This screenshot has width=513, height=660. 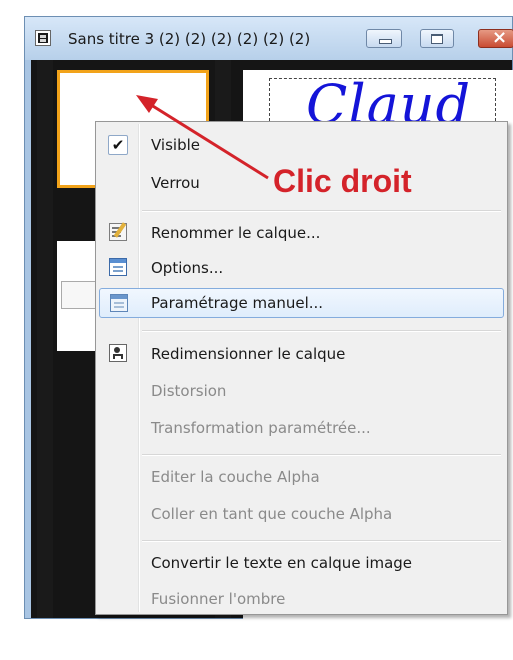 What do you see at coordinates (118, 267) in the screenshot?
I see `options-icon` at bounding box center [118, 267].